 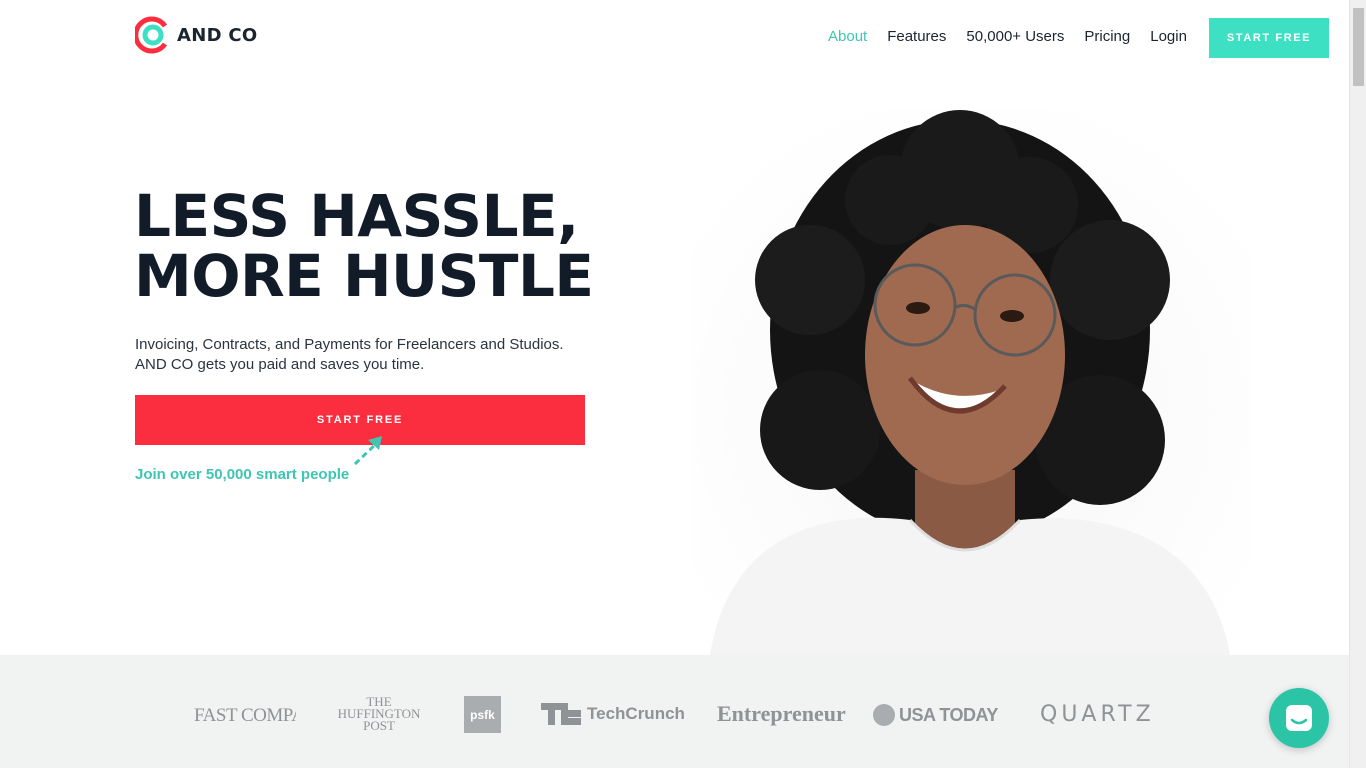 What do you see at coordinates (1107, 36) in the screenshot?
I see `nav-pricing: Pricing` at bounding box center [1107, 36].